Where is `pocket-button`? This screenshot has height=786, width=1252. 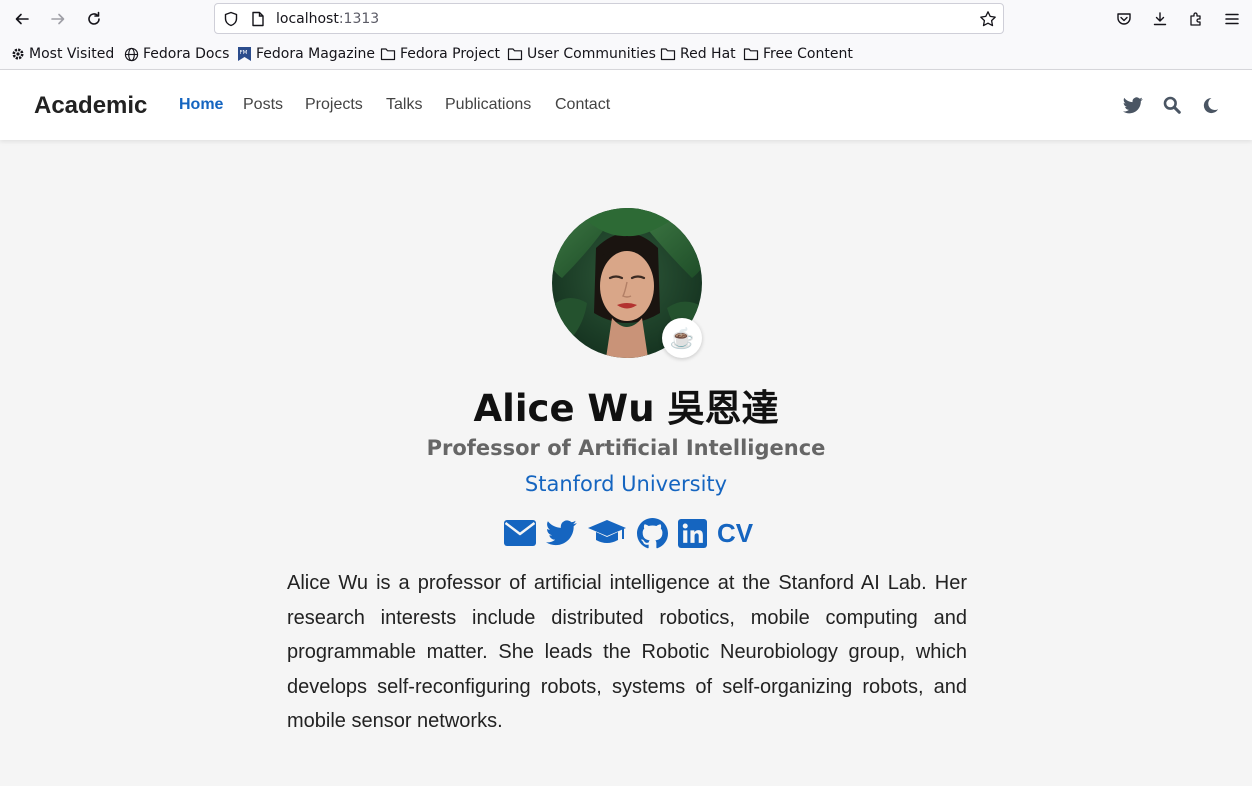
pocket-button is located at coordinates (1124, 19).